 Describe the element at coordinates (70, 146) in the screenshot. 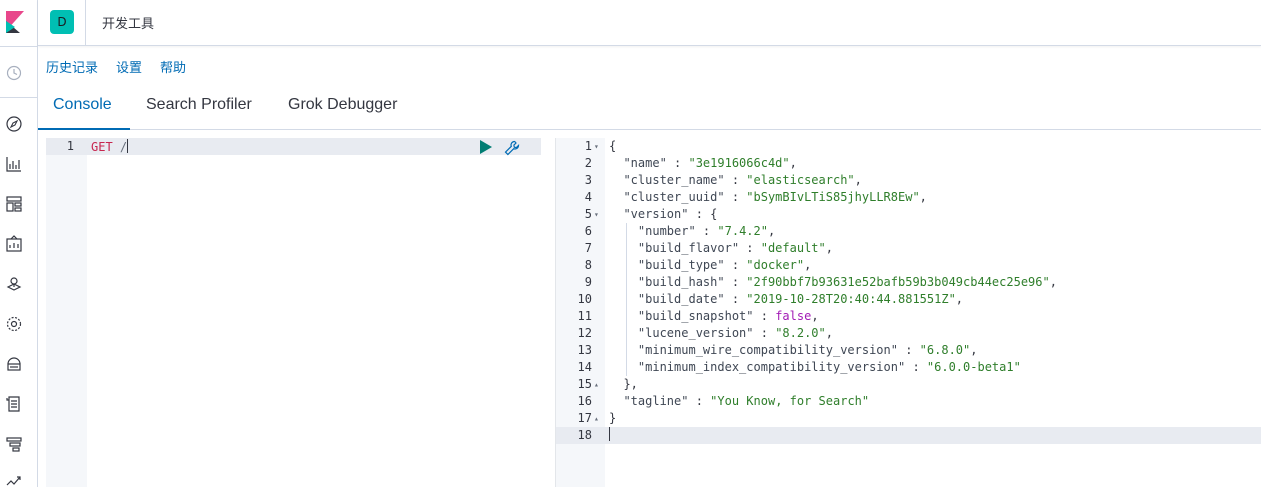

I see `request-line-number: 1` at that location.